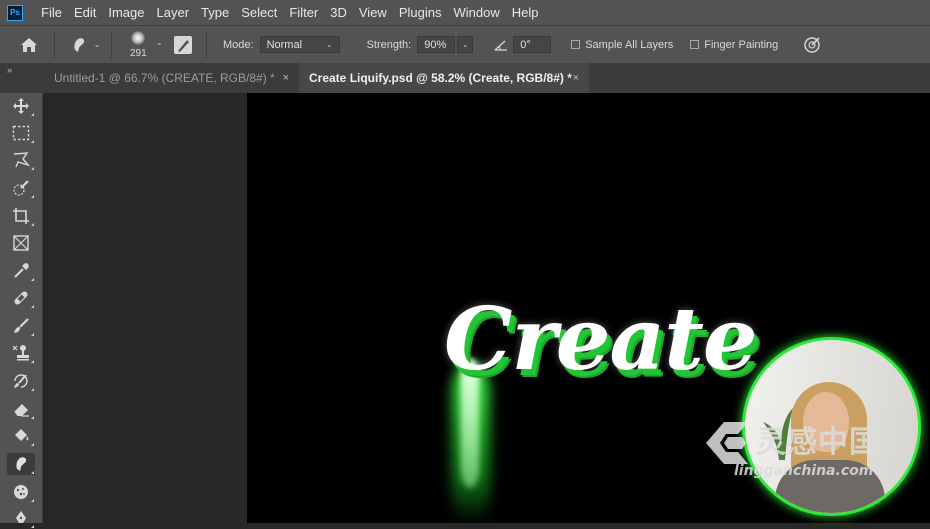 This screenshot has height=529, width=930. I want to click on history-brush-tool, so click(21, 381).